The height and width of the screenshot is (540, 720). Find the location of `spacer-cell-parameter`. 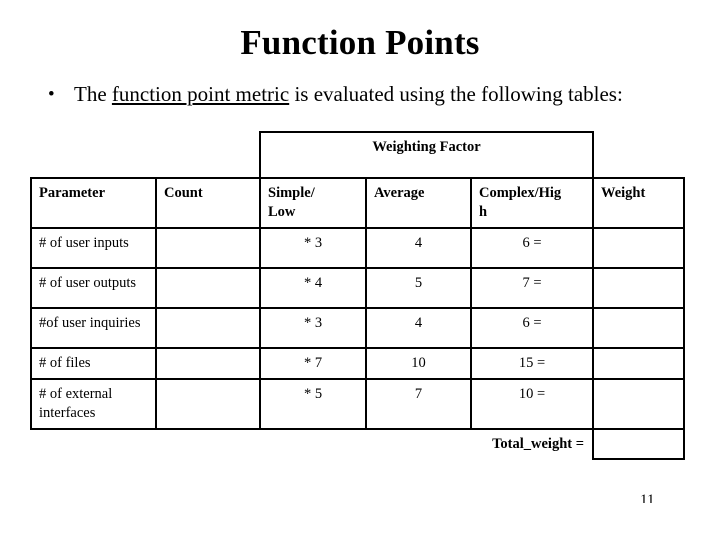

spacer-cell-parameter is located at coordinates (93, 155).